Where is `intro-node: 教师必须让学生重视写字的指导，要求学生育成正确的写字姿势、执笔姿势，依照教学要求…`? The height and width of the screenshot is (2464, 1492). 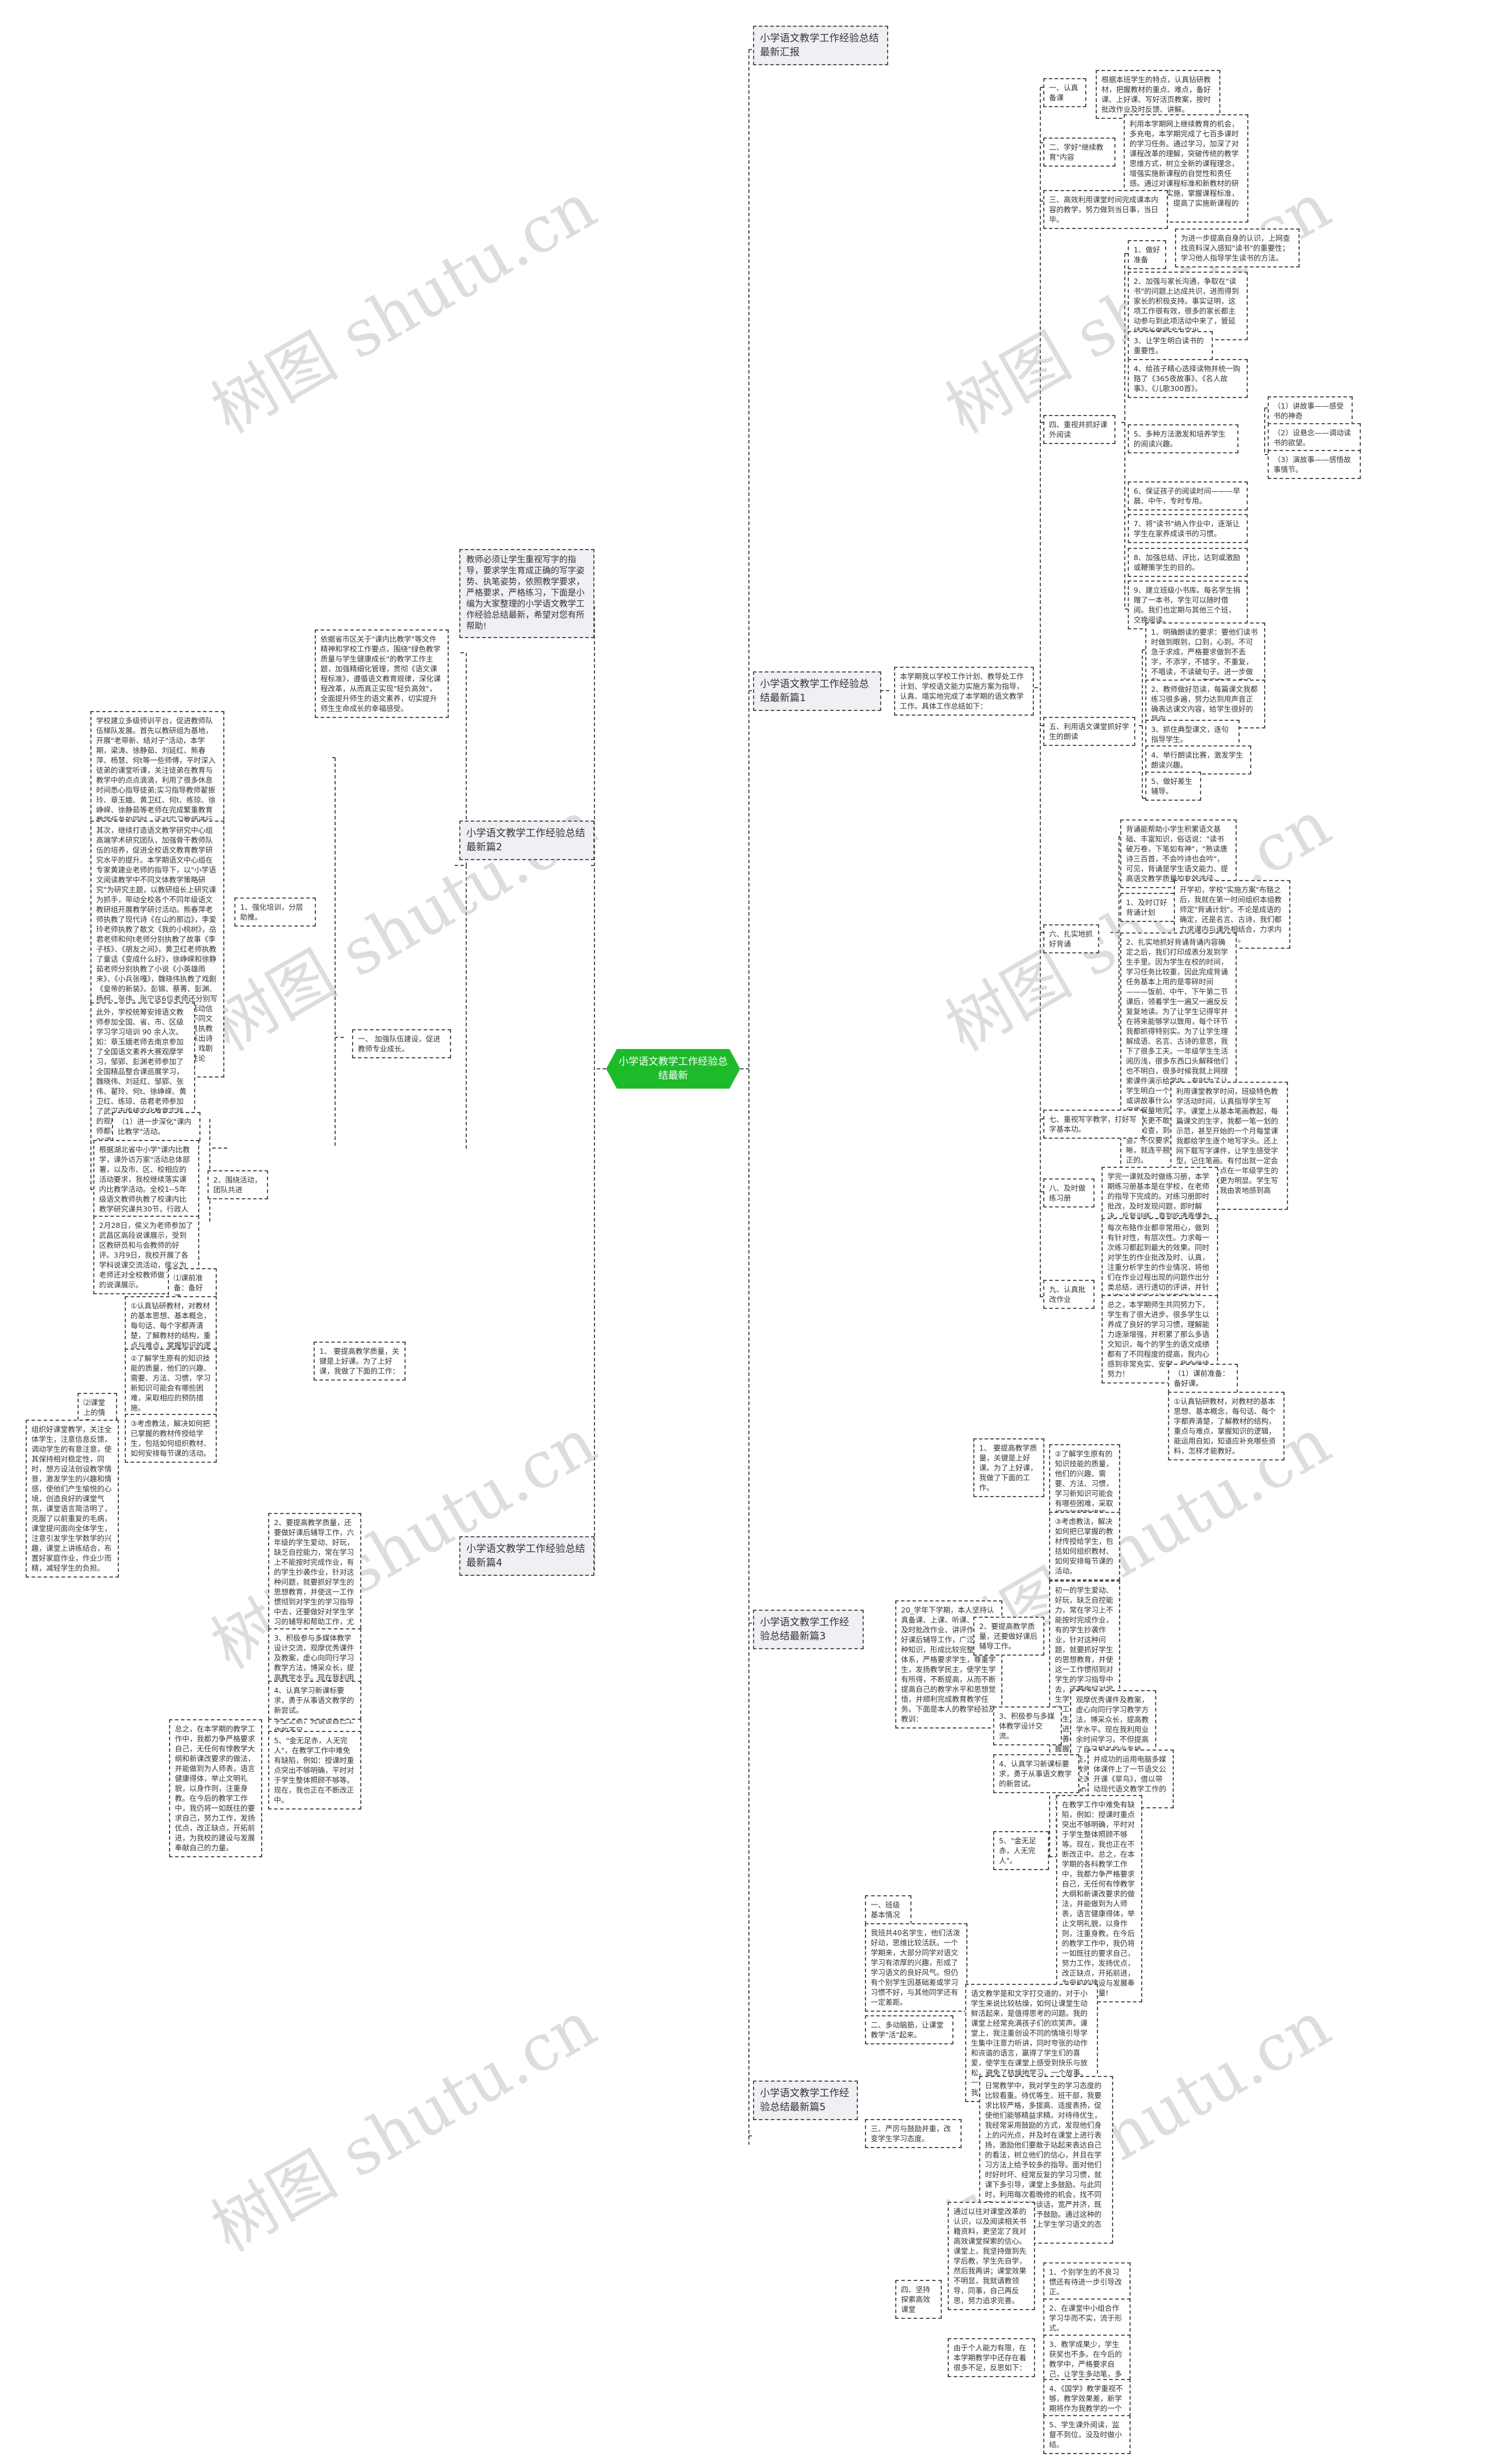 intro-node: 教师必须让学生重视写字的指导，要求学生育成正确的写字姿势、执笔姿势，依照教学要求… is located at coordinates (526, 593).